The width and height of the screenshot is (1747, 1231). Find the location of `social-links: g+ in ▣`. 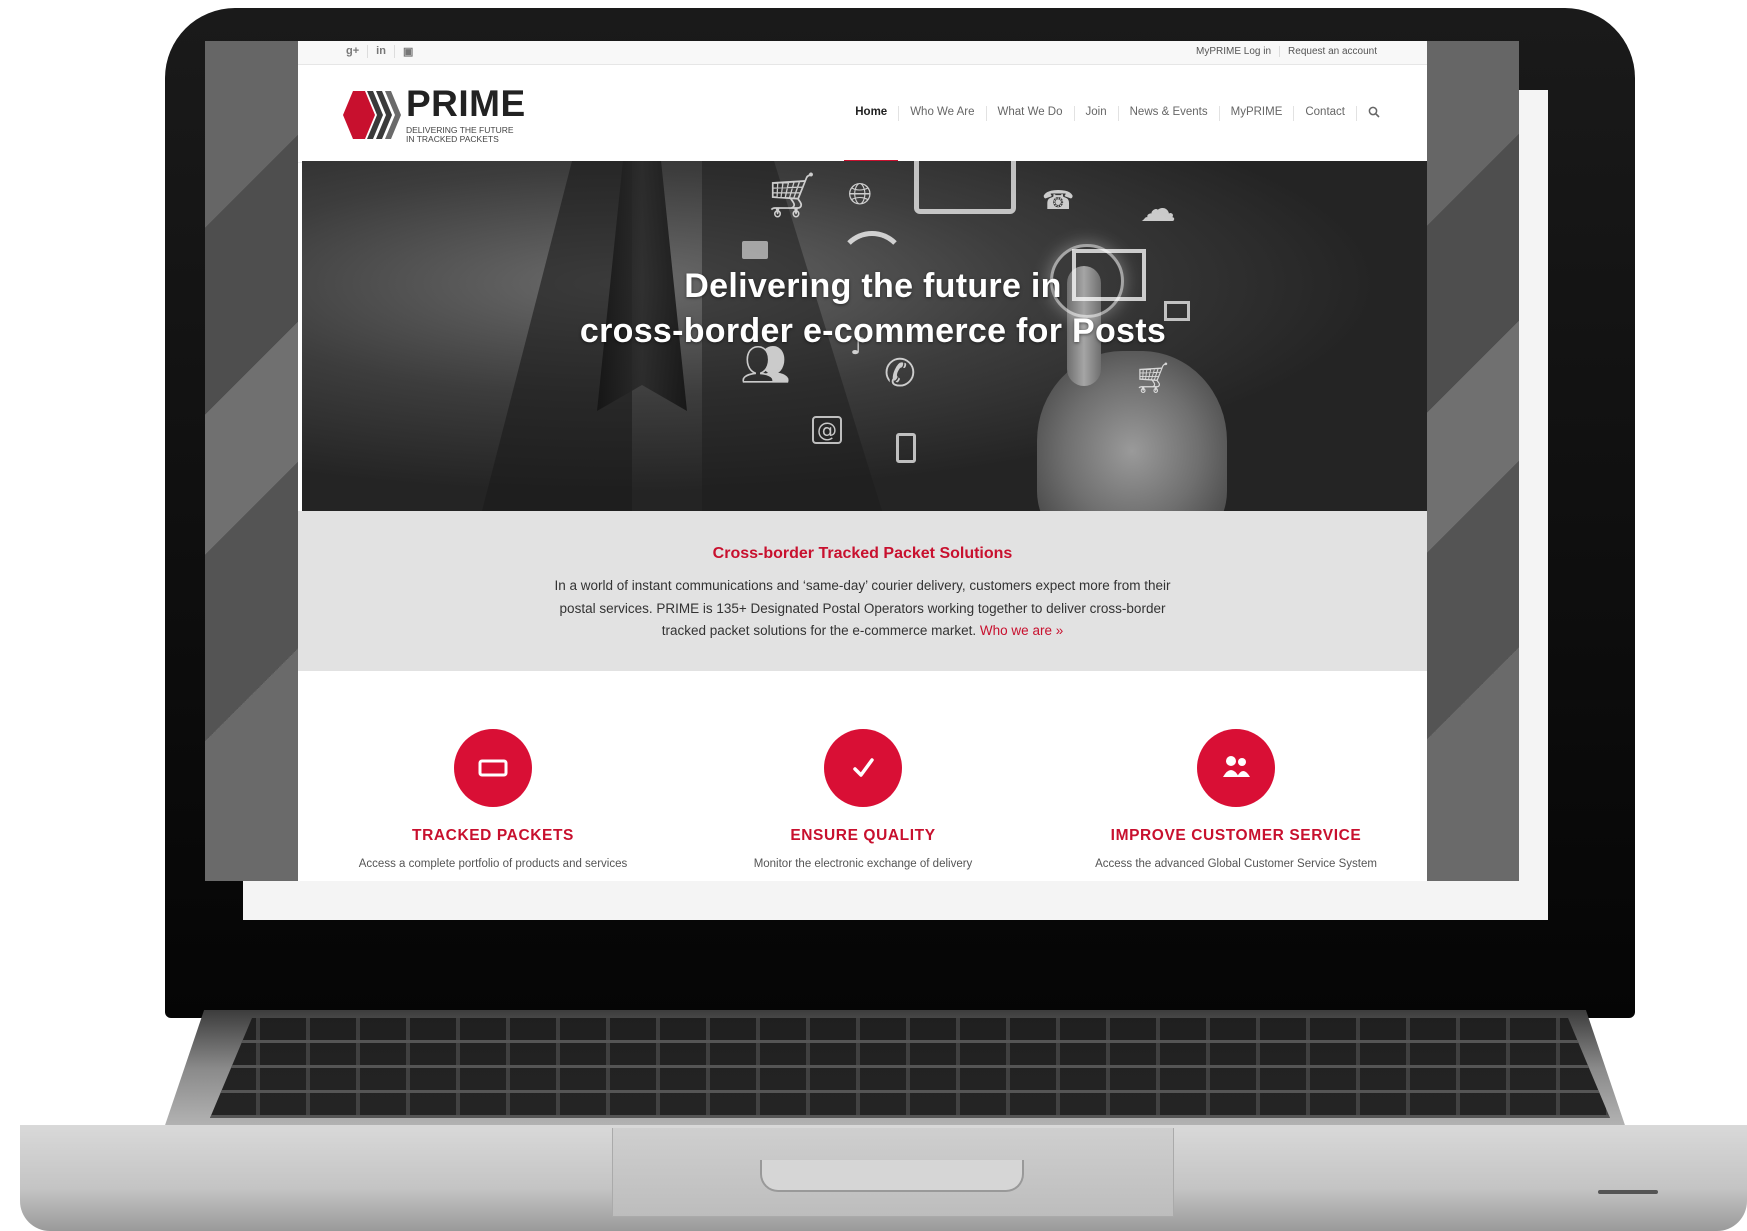

social-links: g+ in ▣ is located at coordinates (379, 51).